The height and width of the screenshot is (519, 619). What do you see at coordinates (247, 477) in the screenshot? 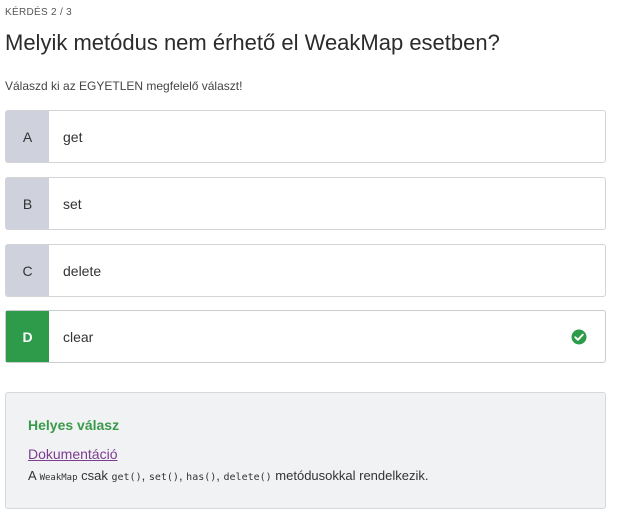
I see `code-snippet: delete()` at bounding box center [247, 477].